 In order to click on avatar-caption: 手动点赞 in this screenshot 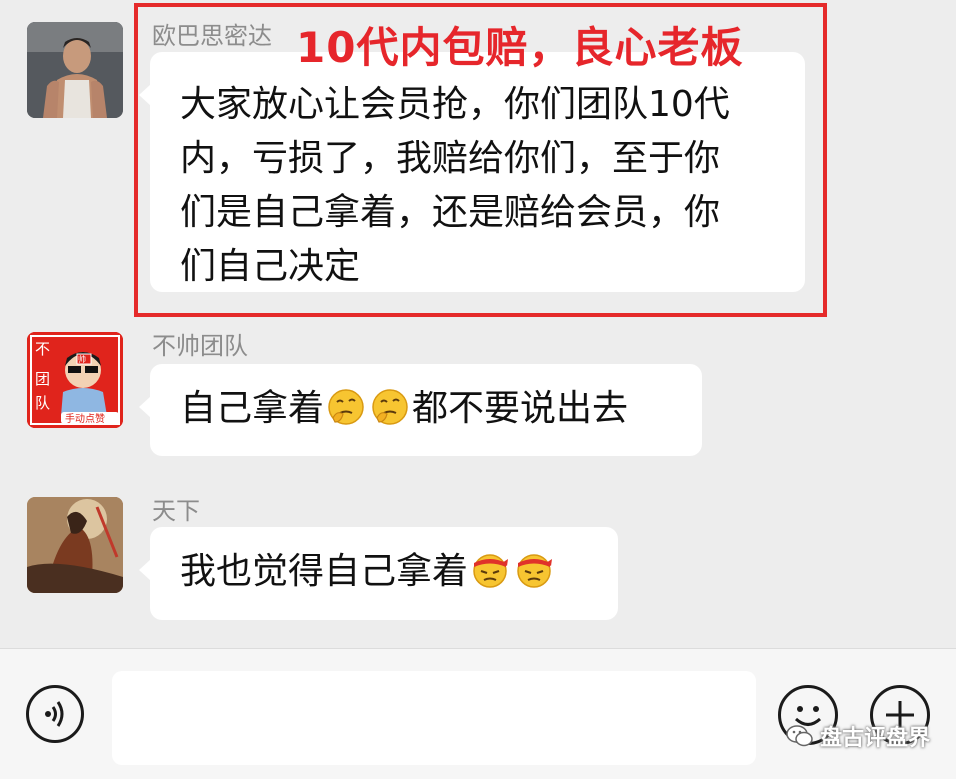, I will do `click(85, 418)`.